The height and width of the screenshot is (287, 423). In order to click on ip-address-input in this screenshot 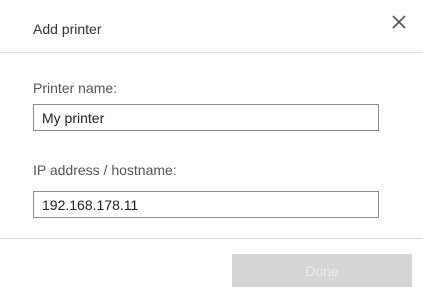, I will do `click(206, 204)`.